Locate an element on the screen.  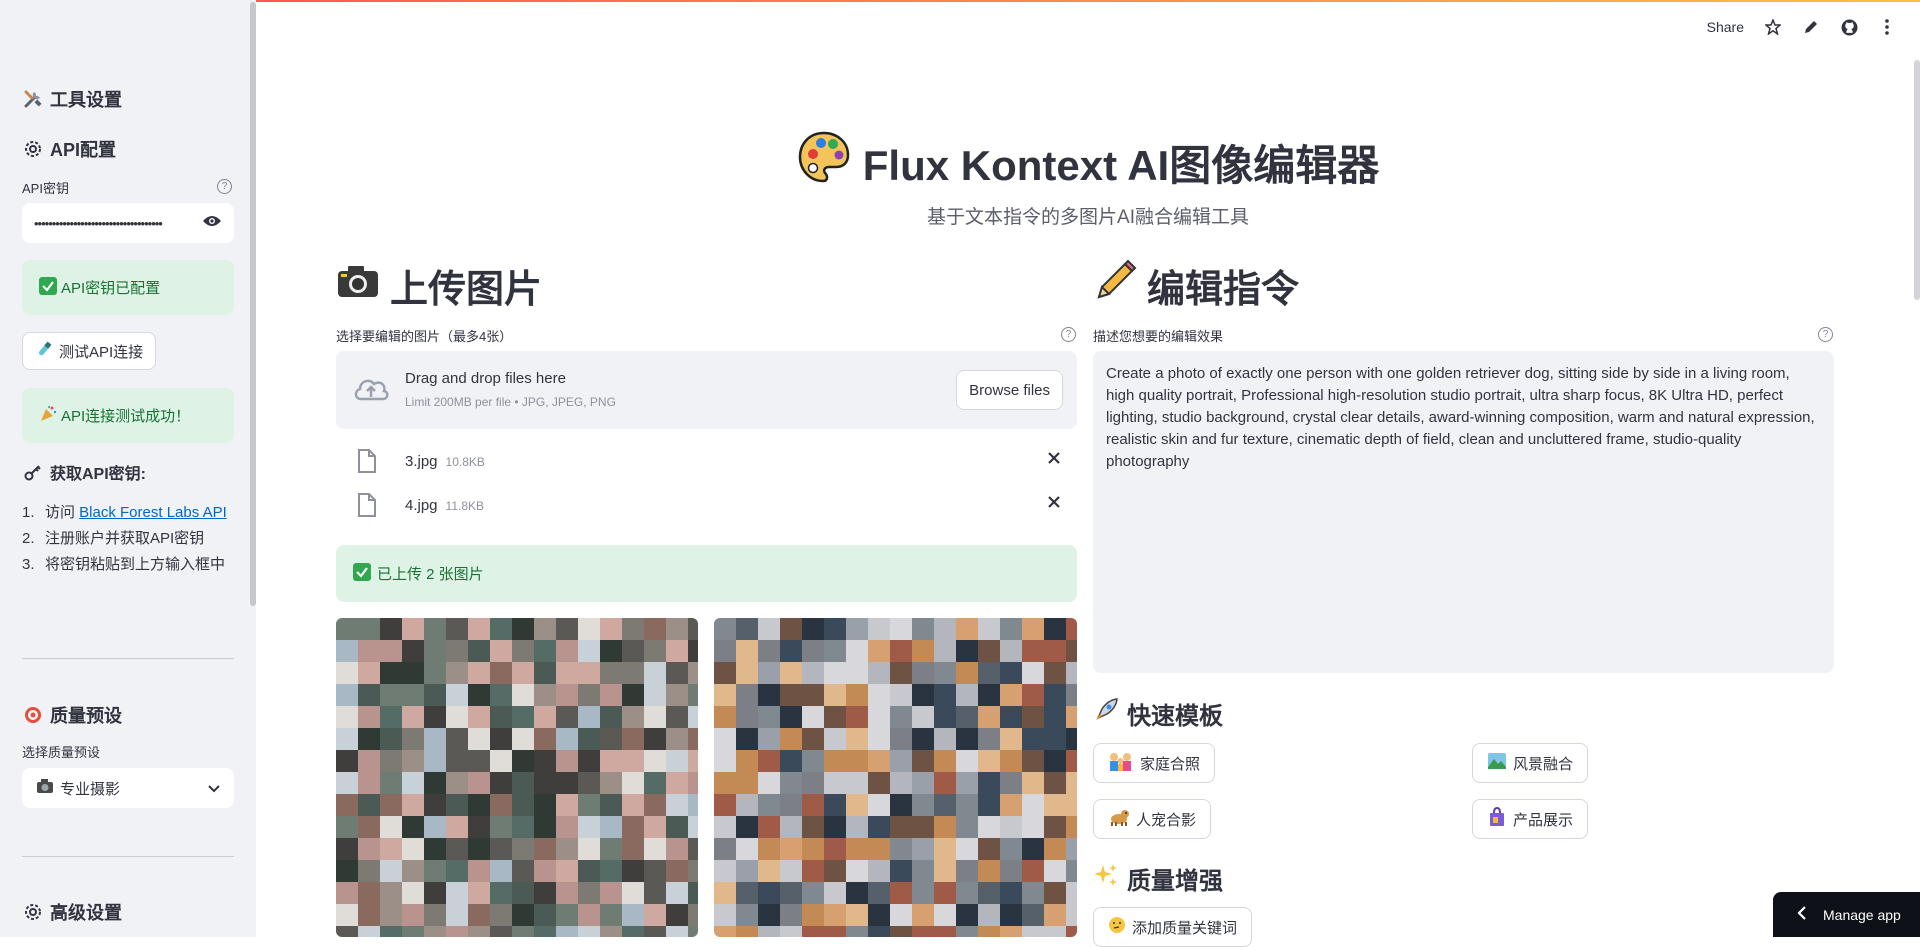
star-icon is located at coordinates (1773, 27).